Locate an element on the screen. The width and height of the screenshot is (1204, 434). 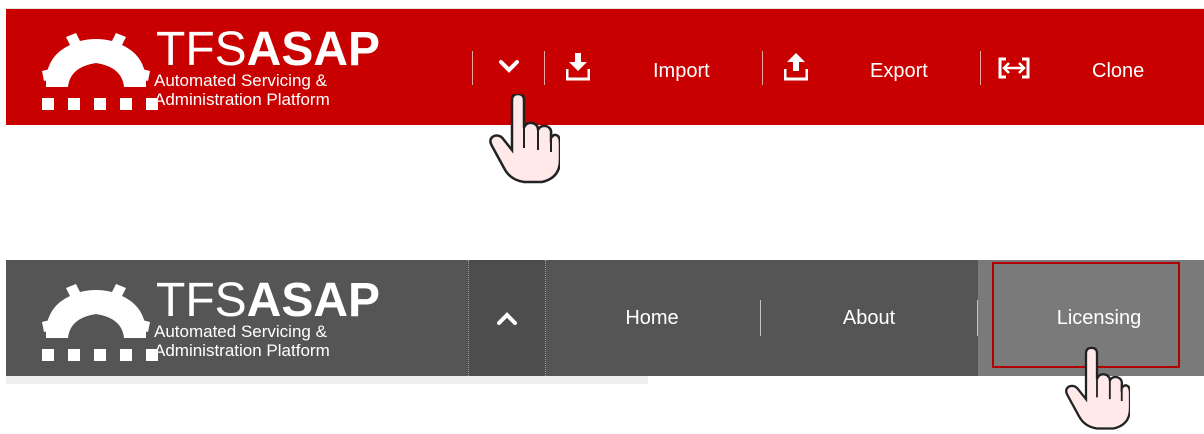
import-label: Import is located at coordinates (681, 71).